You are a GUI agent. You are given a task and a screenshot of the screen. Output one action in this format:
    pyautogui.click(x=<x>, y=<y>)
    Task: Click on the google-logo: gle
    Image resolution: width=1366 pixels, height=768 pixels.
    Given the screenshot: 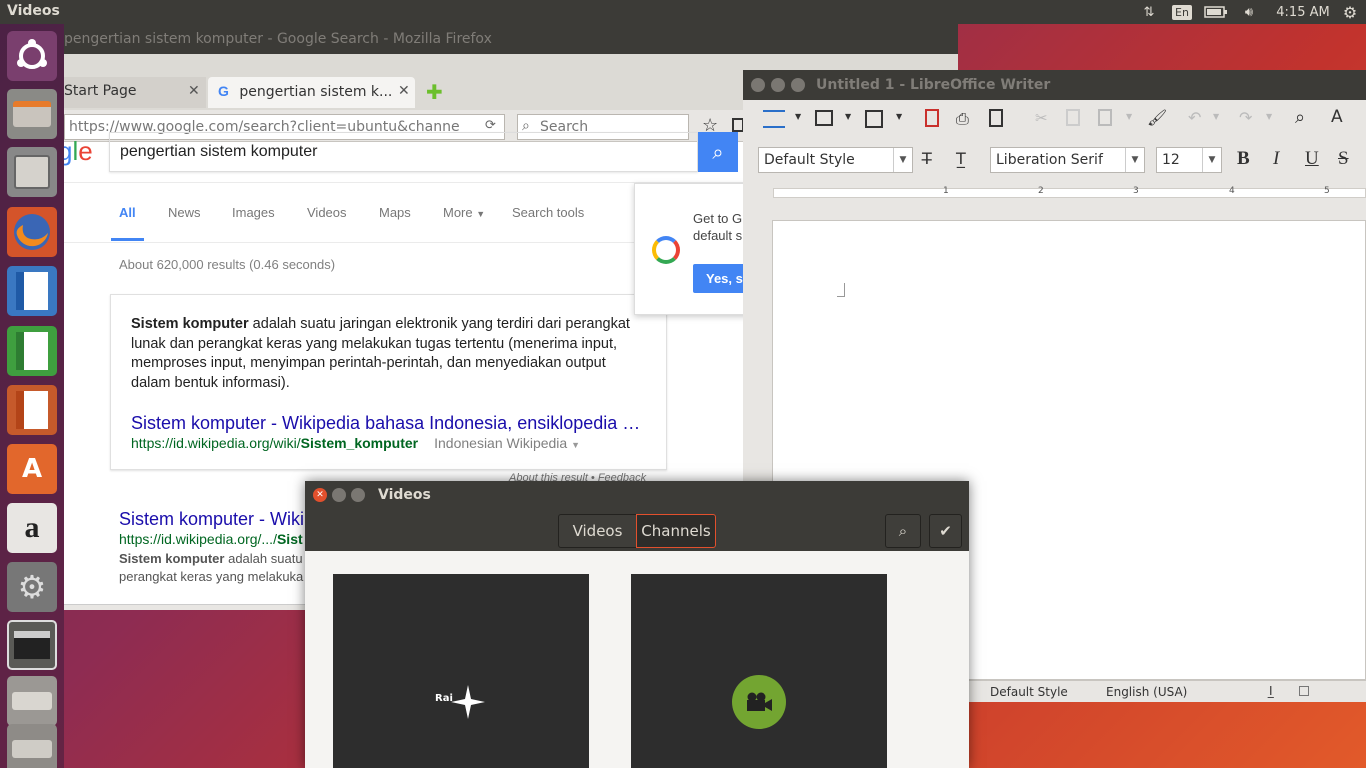 What is the action you would take?
    pyautogui.click(x=78, y=151)
    